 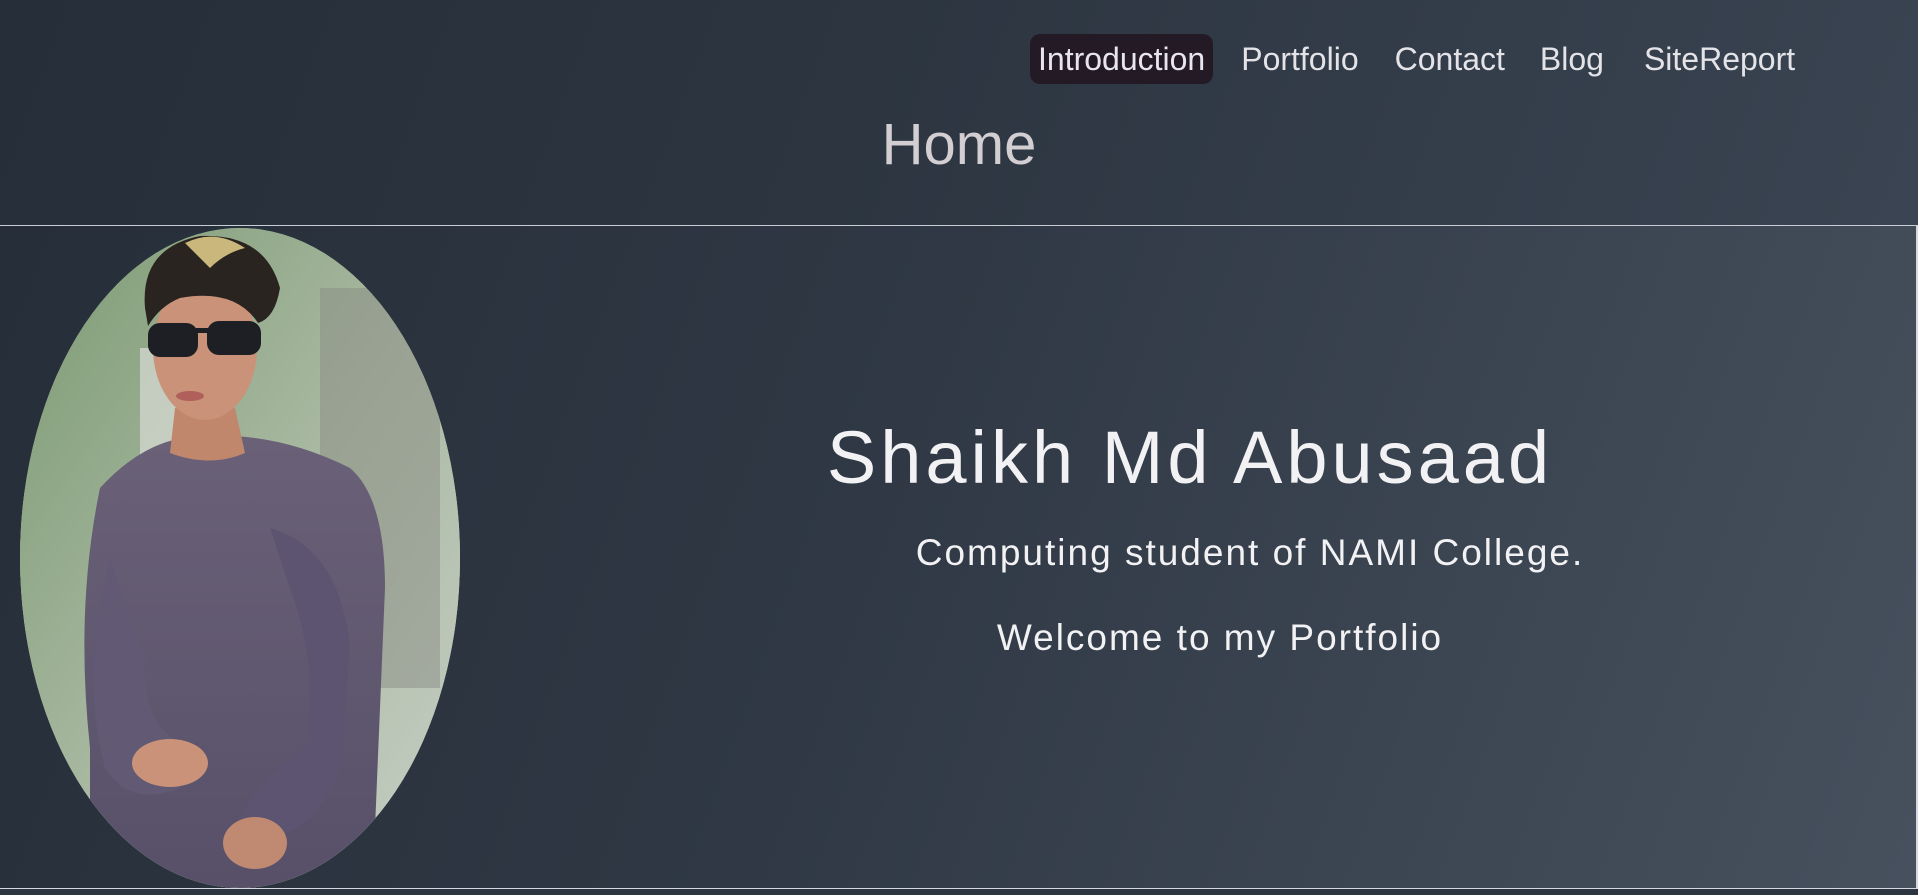 I want to click on hero-name: Shaikh Md Abusaad, so click(x=1190, y=457).